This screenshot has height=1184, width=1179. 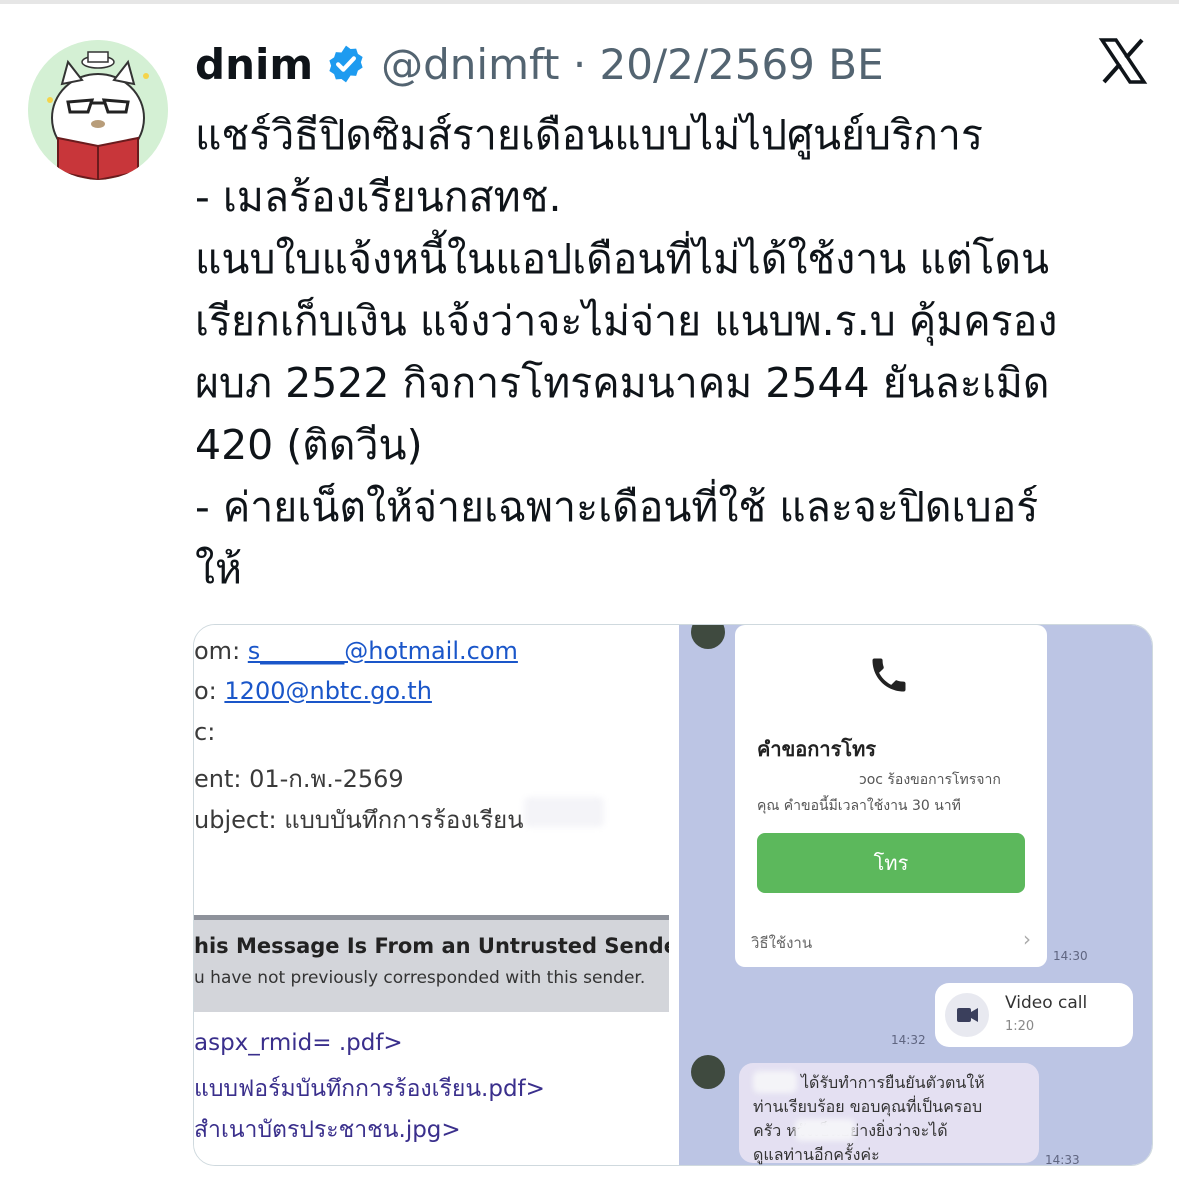 What do you see at coordinates (219, 569) in the screenshot?
I see `tweet-line: ให้` at bounding box center [219, 569].